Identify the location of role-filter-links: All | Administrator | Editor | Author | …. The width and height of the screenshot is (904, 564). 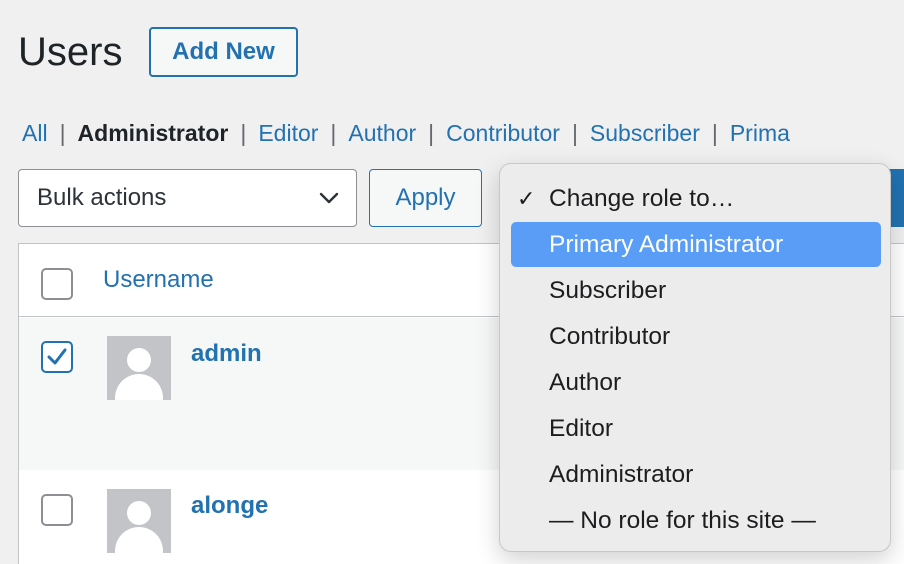
(406, 133).